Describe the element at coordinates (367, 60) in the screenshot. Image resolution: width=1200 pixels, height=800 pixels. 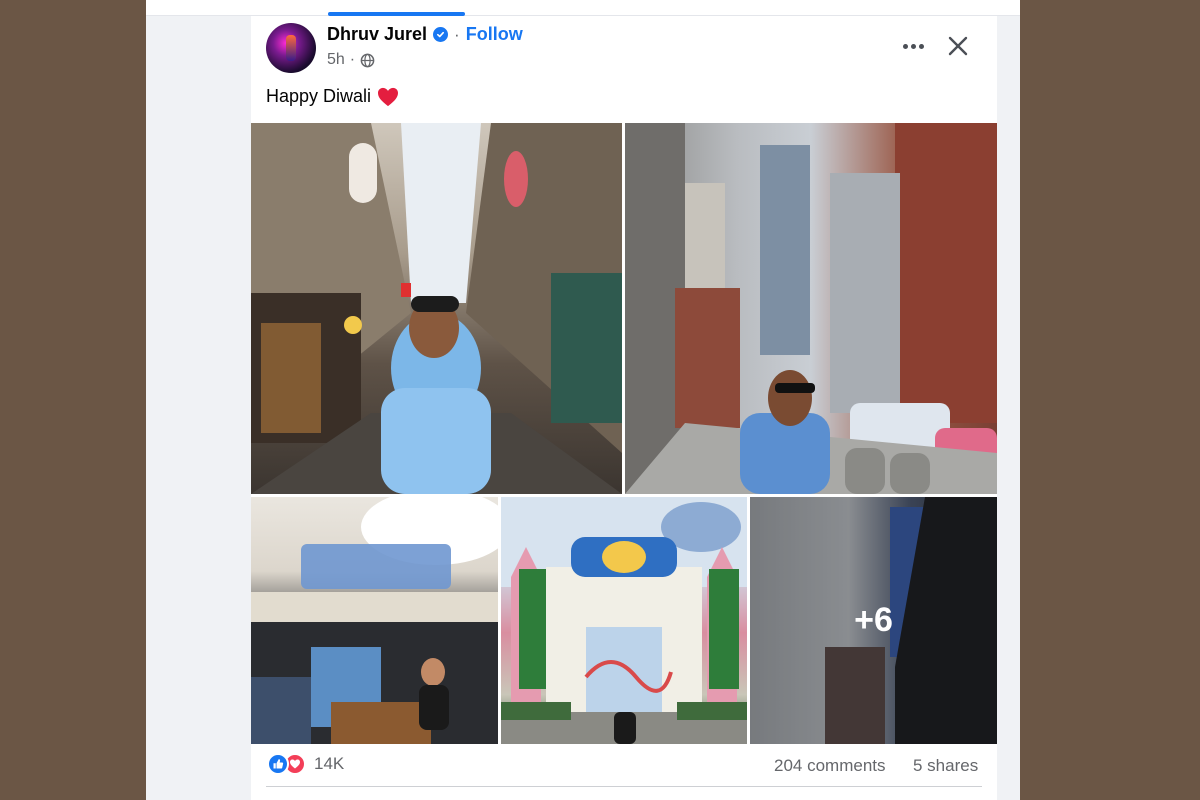
I see `globe-icon` at that location.